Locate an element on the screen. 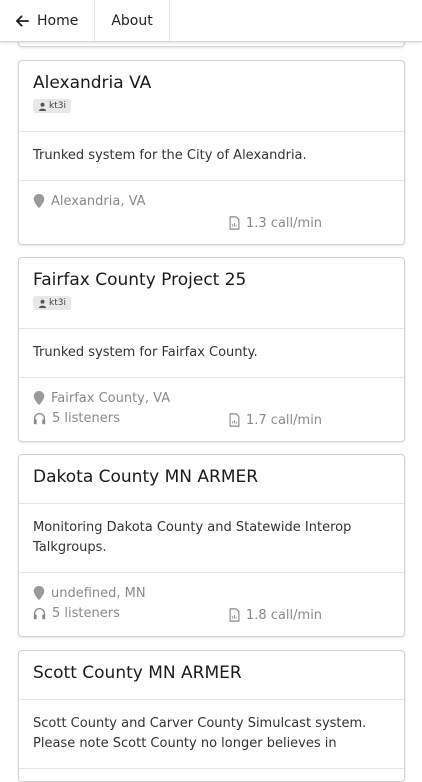 Image resolution: width=422 pixels, height=782 pixels. card-meta: undefined, MN 5 listeners 1.8 call/min is located at coordinates (211, 604).